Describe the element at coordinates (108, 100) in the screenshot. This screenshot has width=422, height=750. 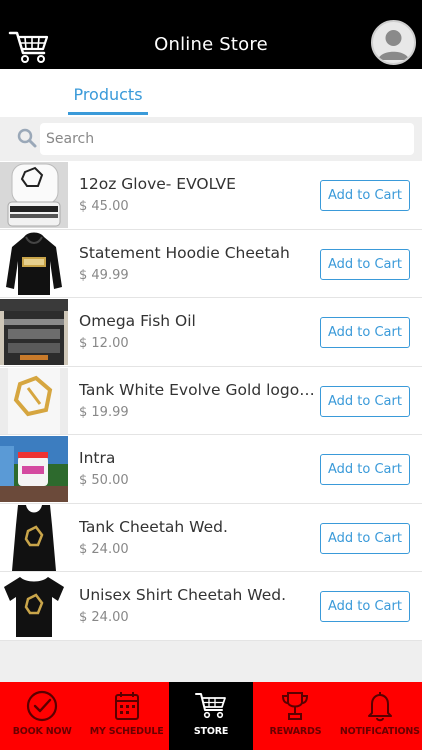
I see `tab-products: Products` at that location.